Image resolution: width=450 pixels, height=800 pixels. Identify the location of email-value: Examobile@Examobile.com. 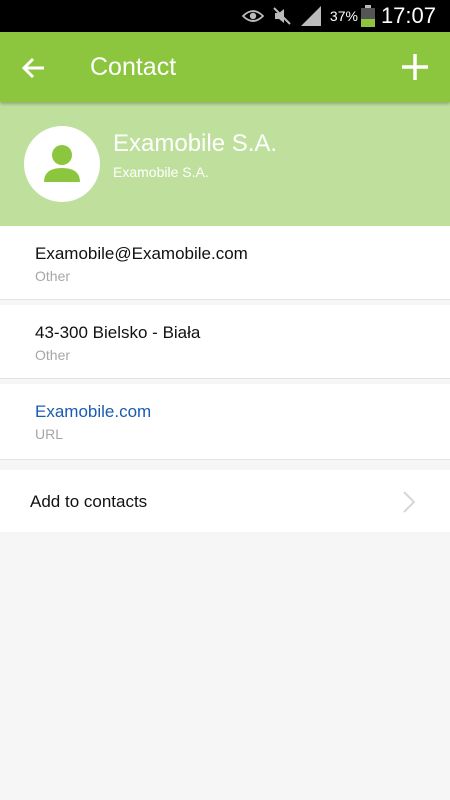
(141, 253).